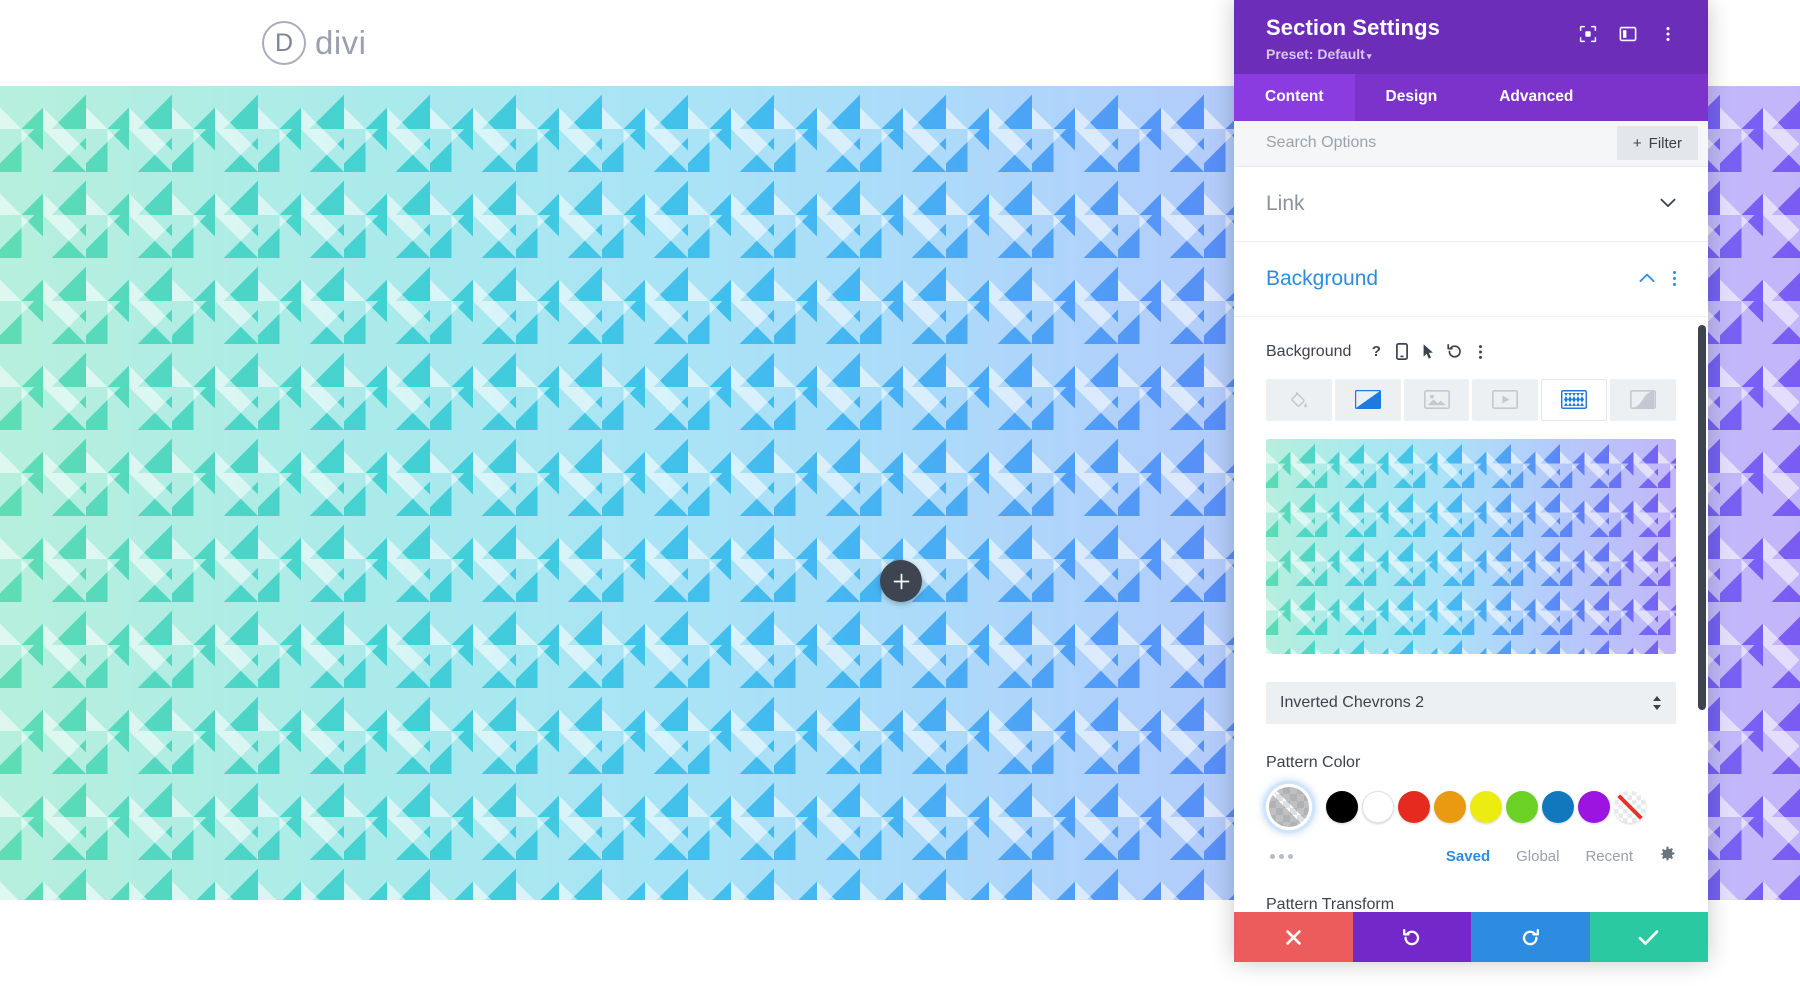 The height and width of the screenshot is (993, 1800). Describe the element at coordinates (901, 581) in the screenshot. I see `add-section-button` at that location.